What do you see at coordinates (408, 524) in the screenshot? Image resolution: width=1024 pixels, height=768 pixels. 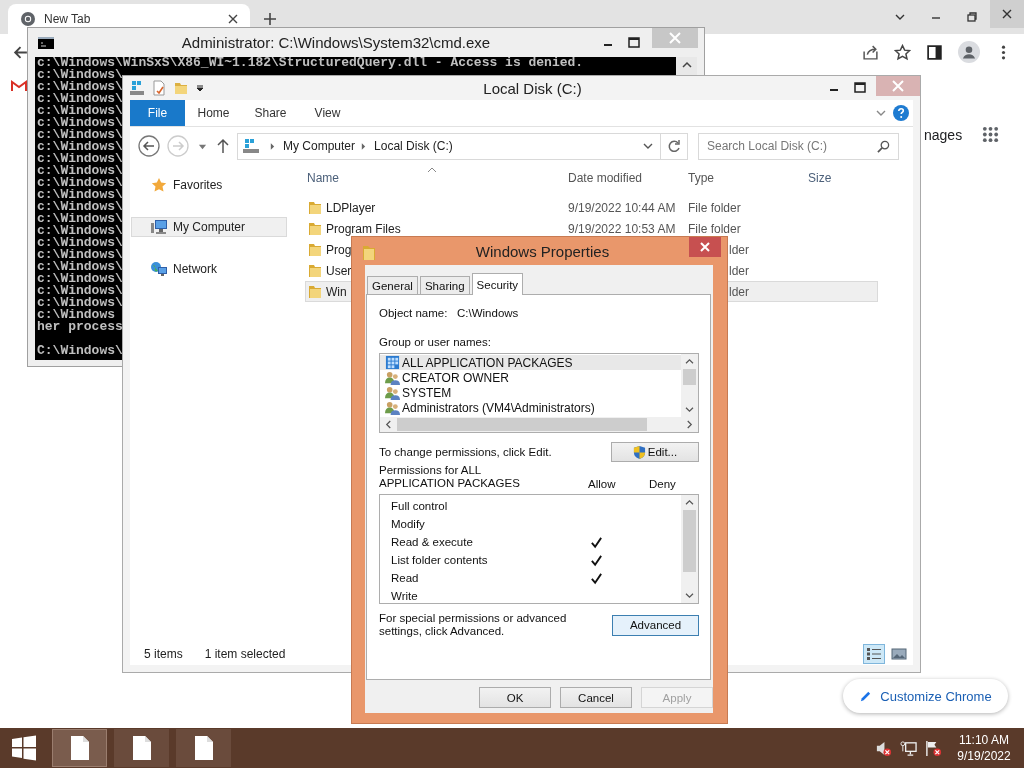 I see `permission-name: Modify` at bounding box center [408, 524].